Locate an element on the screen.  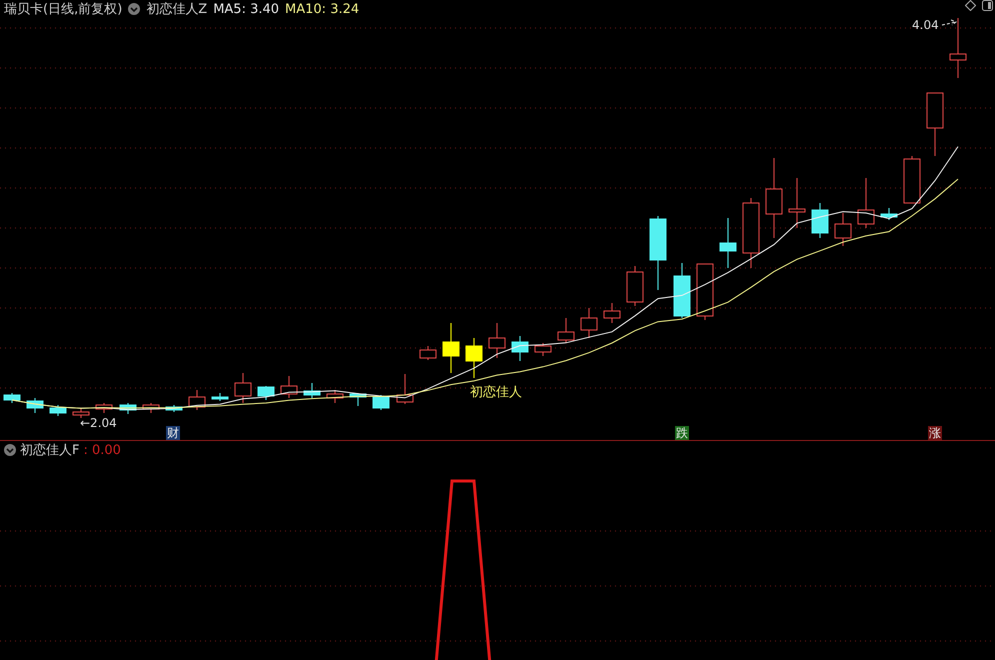
panel-icon is located at coordinates (987, 5).